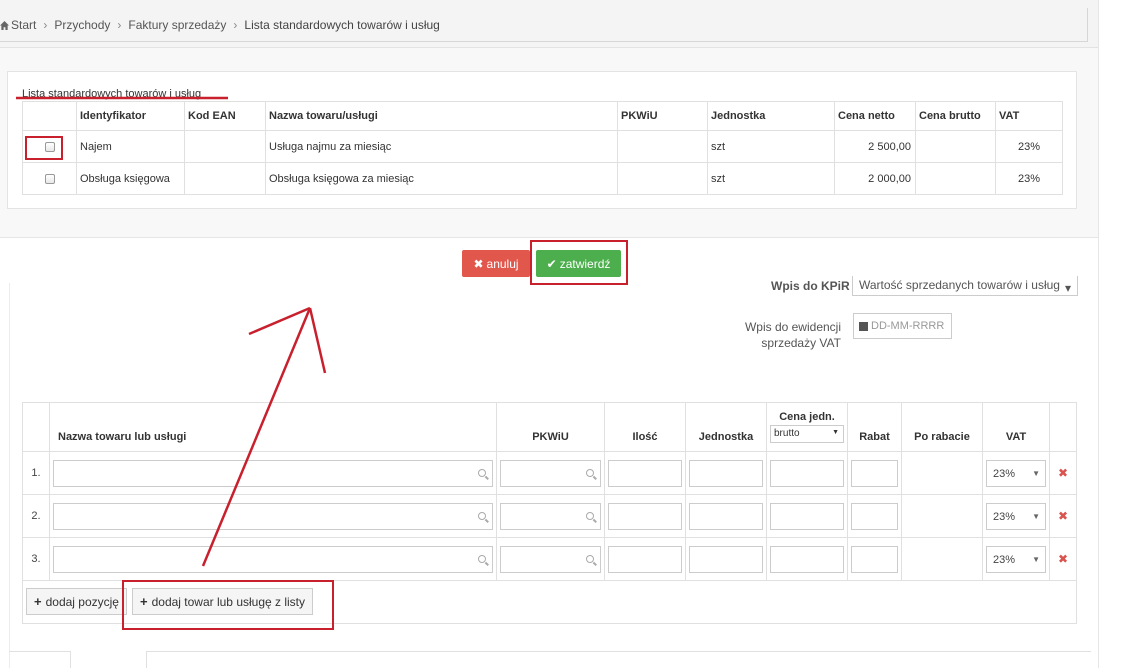 The width and height of the screenshot is (1144, 668). Describe the element at coordinates (317, 340) in the screenshot. I see `annotation-arrow-head` at that location.